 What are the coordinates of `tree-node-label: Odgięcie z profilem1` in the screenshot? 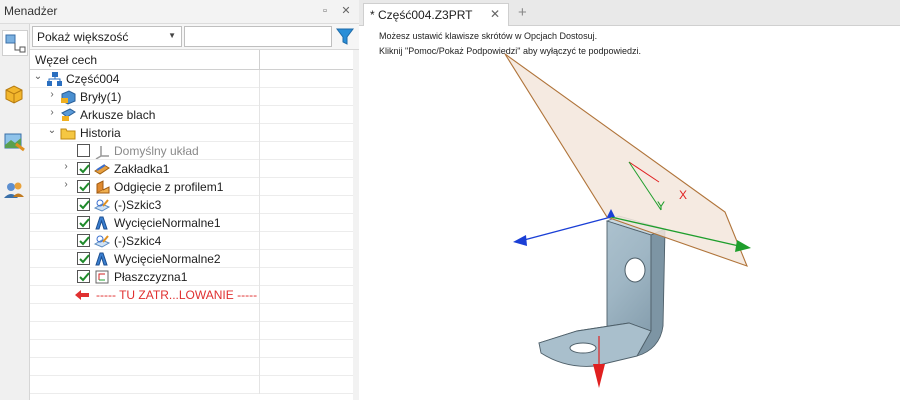 It's located at (169, 187).